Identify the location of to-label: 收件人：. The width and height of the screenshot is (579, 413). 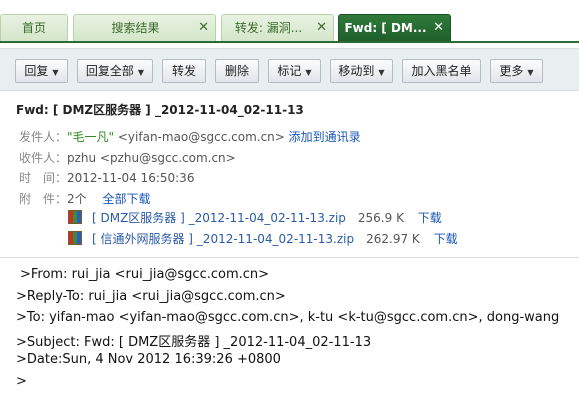
(43, 158).